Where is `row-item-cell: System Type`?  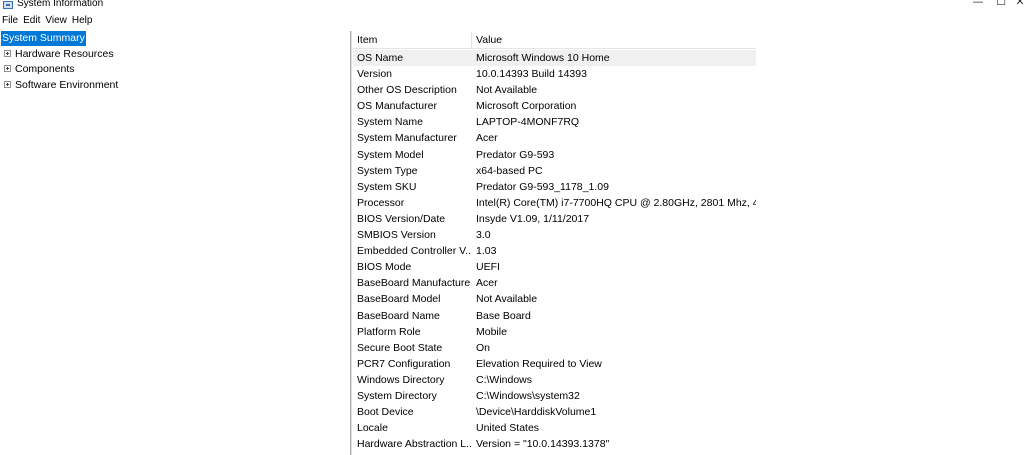
row-item-cell: System Type is located at coordinates (387, 170).